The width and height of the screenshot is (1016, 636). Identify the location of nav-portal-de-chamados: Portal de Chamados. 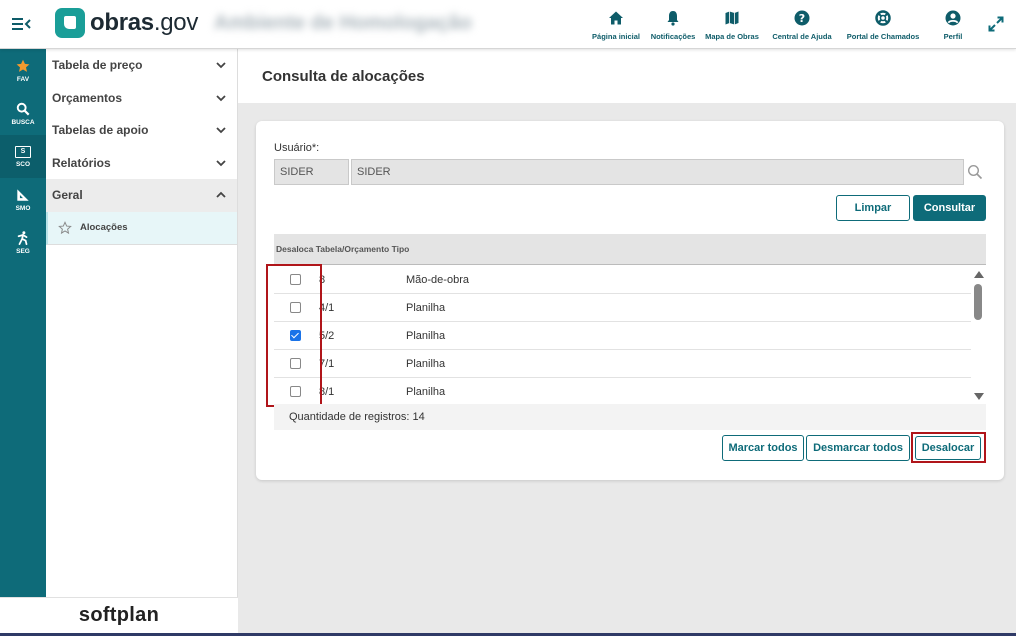
(883, 24).